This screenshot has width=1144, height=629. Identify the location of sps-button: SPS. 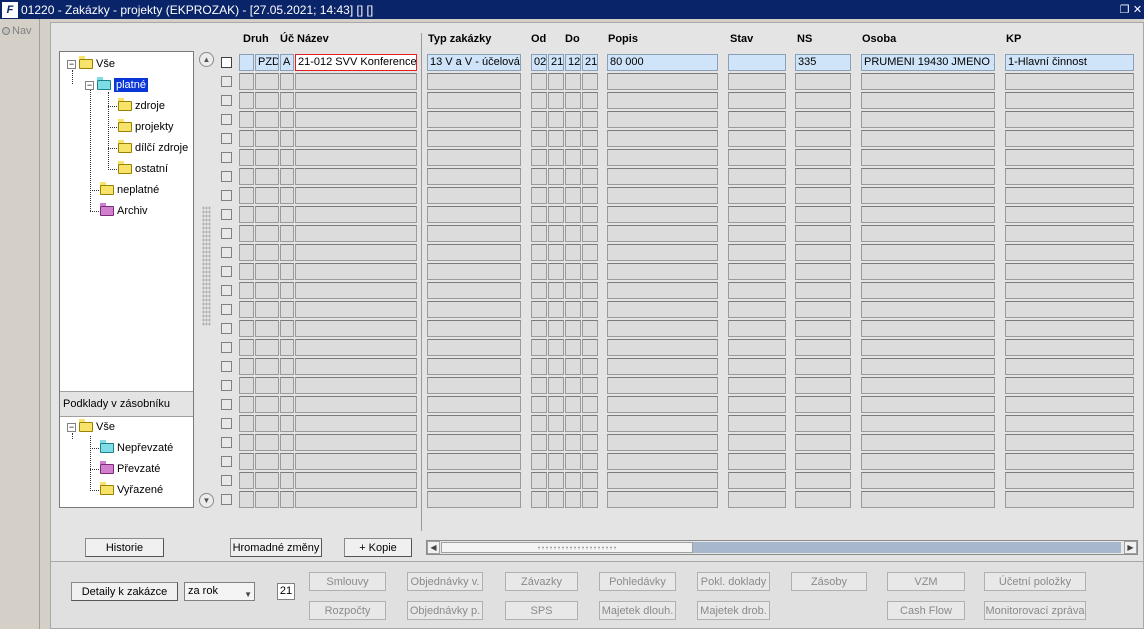
(541, 610).